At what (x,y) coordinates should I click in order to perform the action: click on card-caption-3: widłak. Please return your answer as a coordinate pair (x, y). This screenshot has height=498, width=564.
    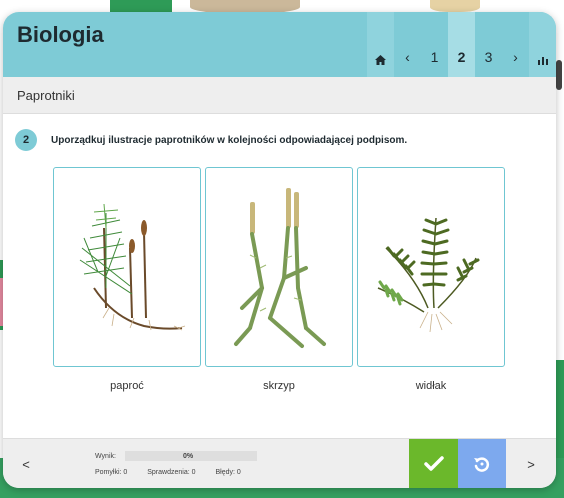
    Looking at the image, I should click on (431, 386).